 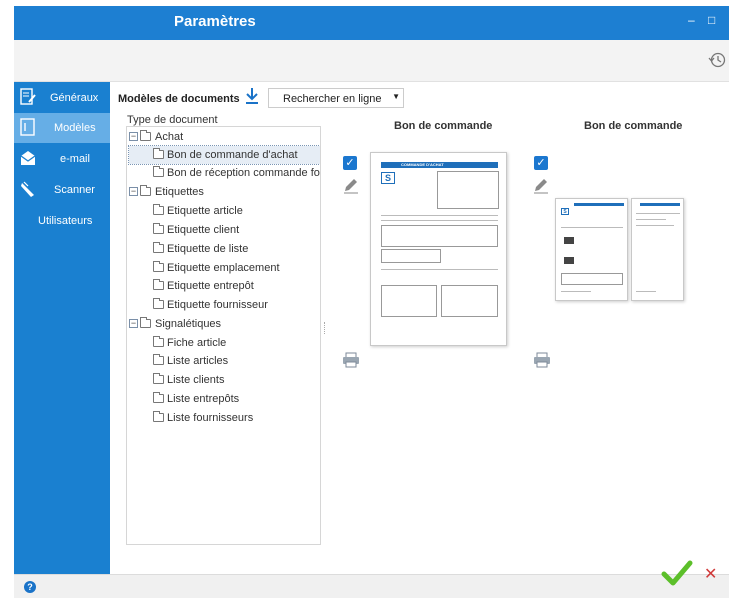 I want to click on tree-item: Etiquette emplacement, so click(x=224, y=268).